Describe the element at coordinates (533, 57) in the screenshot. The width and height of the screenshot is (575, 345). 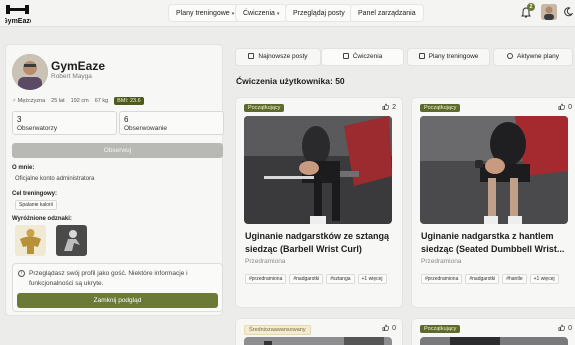
I see `tab-active-plans: Aktywne plany` at that location.